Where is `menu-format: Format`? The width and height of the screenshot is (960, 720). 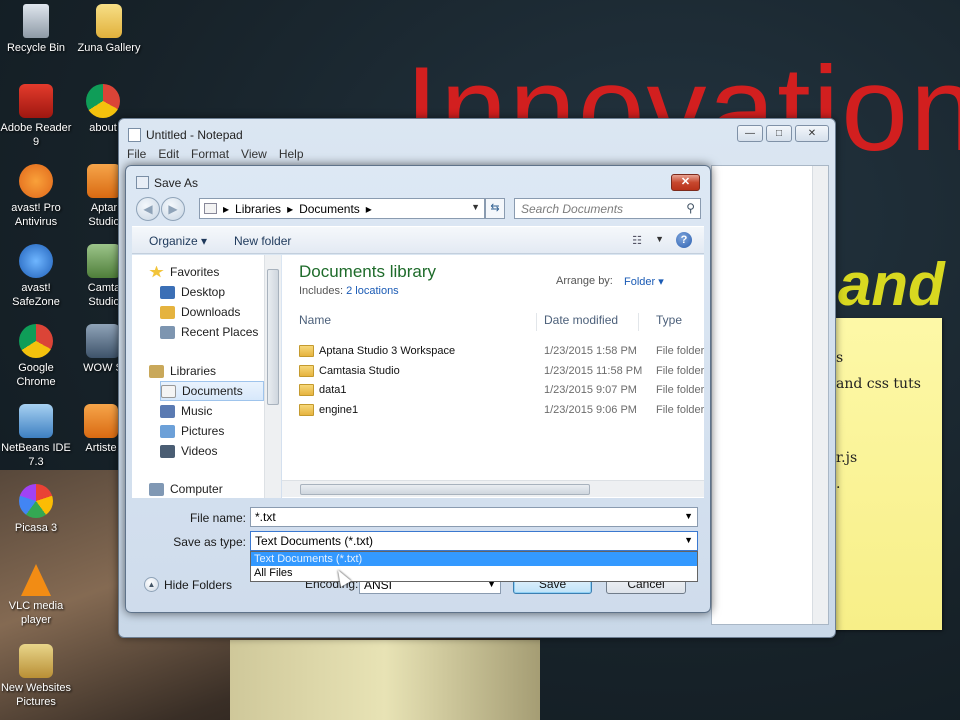 menu-format: Format is located at coordinates (210, 154).